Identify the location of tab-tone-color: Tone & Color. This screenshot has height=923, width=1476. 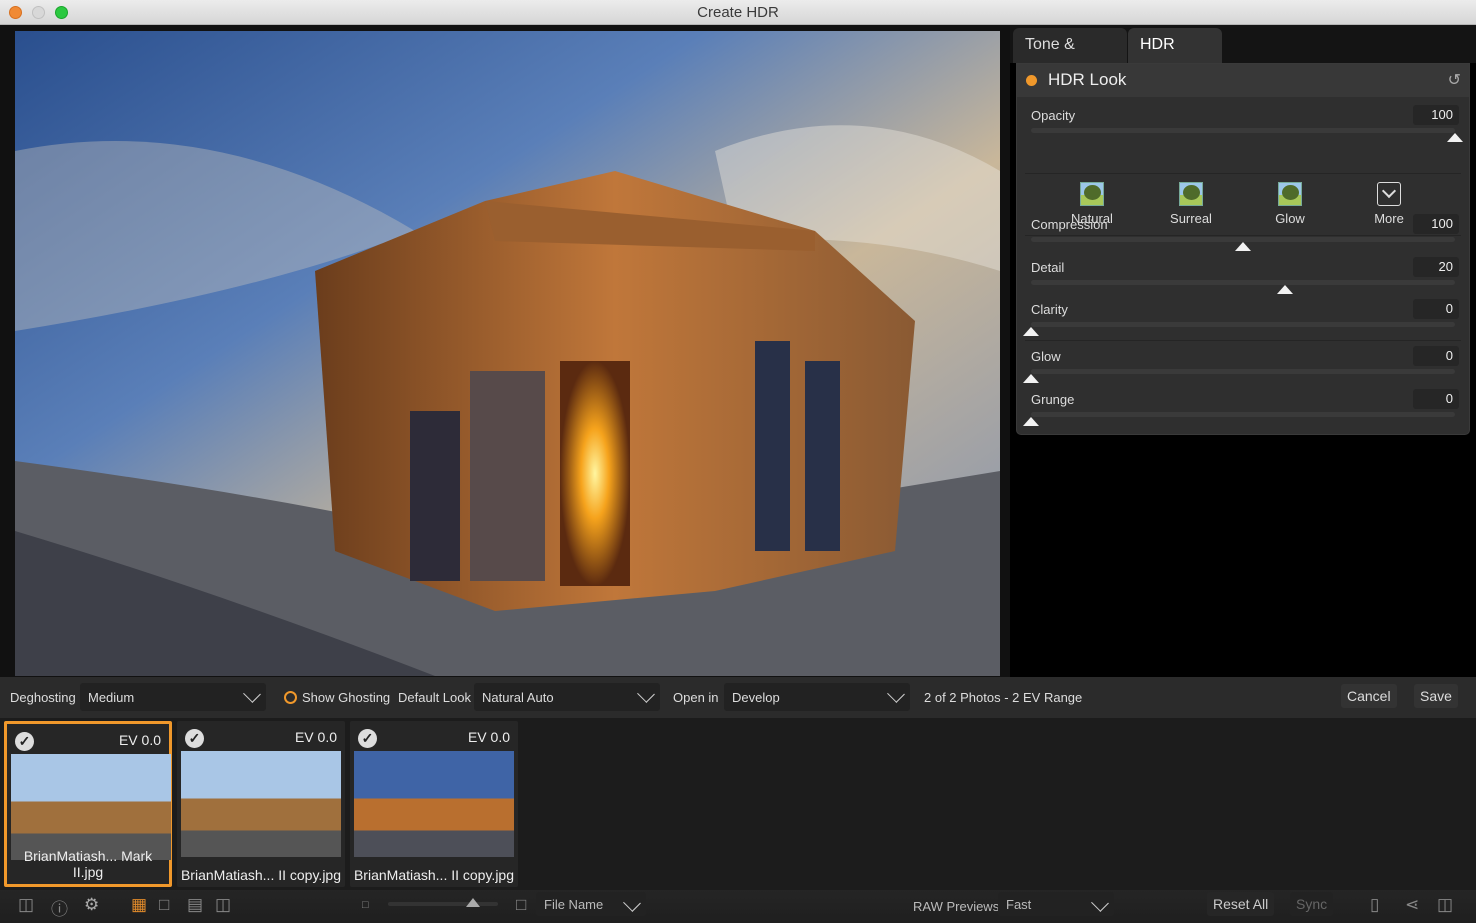
(1070, 57).